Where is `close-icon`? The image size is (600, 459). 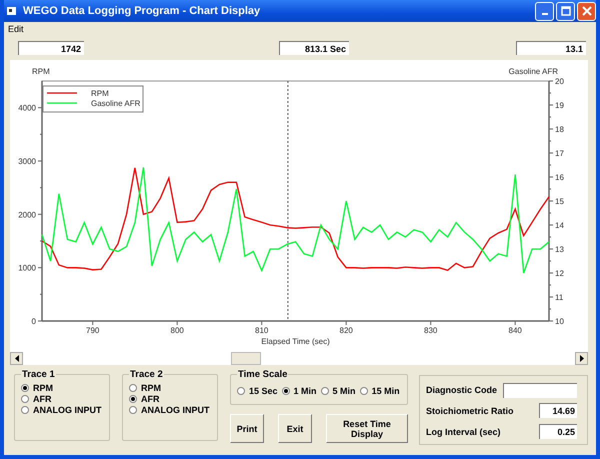
close-icon is located at coordinates (587, 11).